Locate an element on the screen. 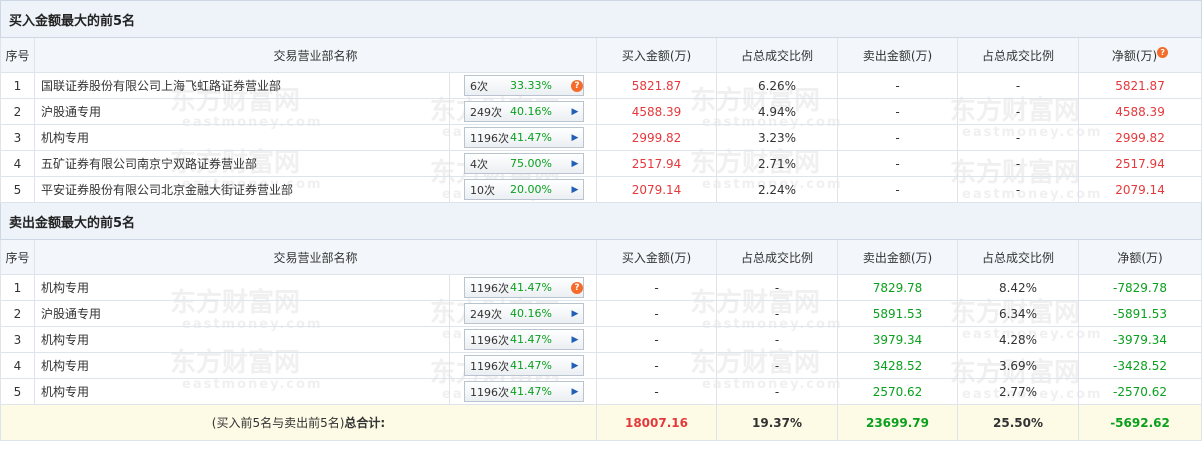 This screenshot has width=1202, height=453. buy-ratio: 6.26% is located at coordinates (777, 85).